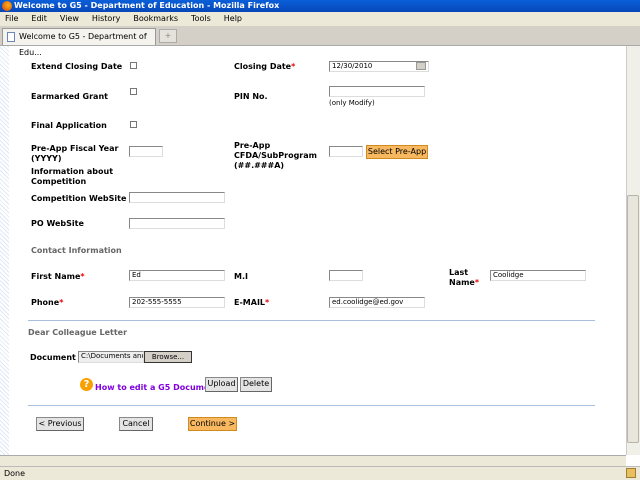 Image resolution: width=640 pixels, height=481 pixels. What do you see at coordinates (177, 302) in the screenshot?
I see `phone-input: 202-555-5555` at bounding box center [177, 302].